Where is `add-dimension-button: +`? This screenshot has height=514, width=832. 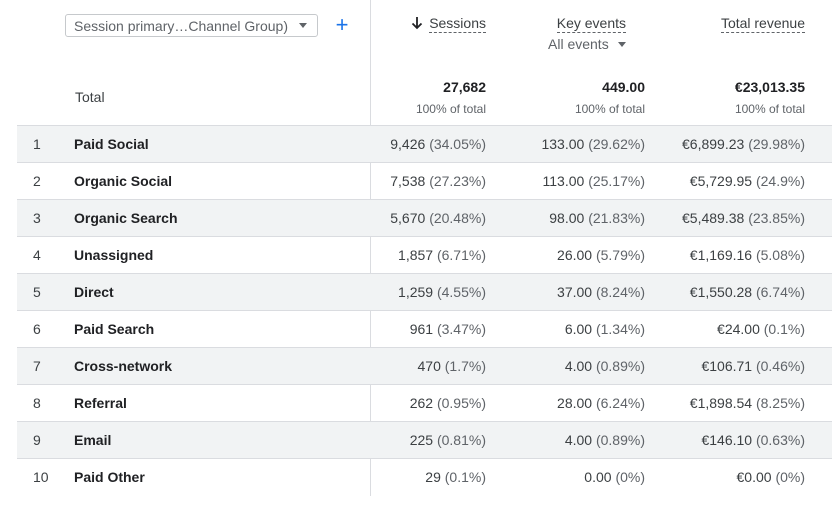 add-dimension-button: + is located at coordinates (342, 25).